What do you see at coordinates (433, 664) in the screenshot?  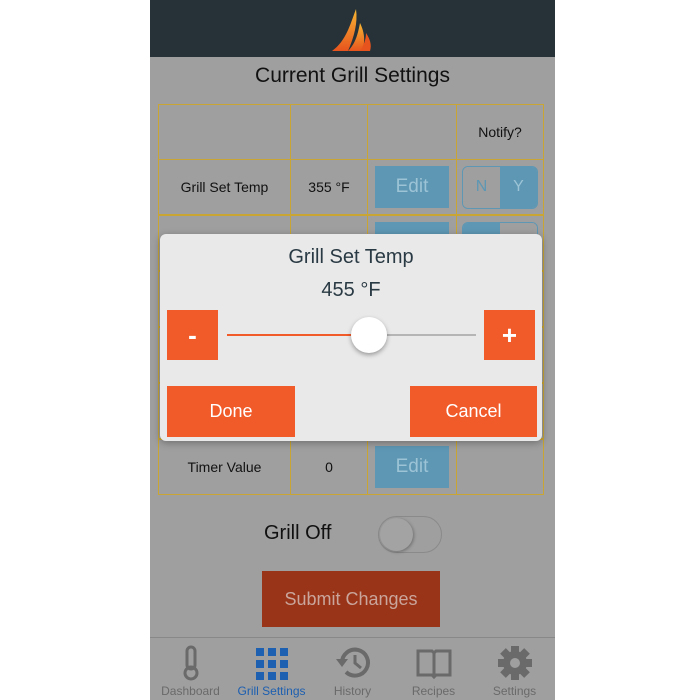 I see `book-icon` at bounding box center [433, 664].